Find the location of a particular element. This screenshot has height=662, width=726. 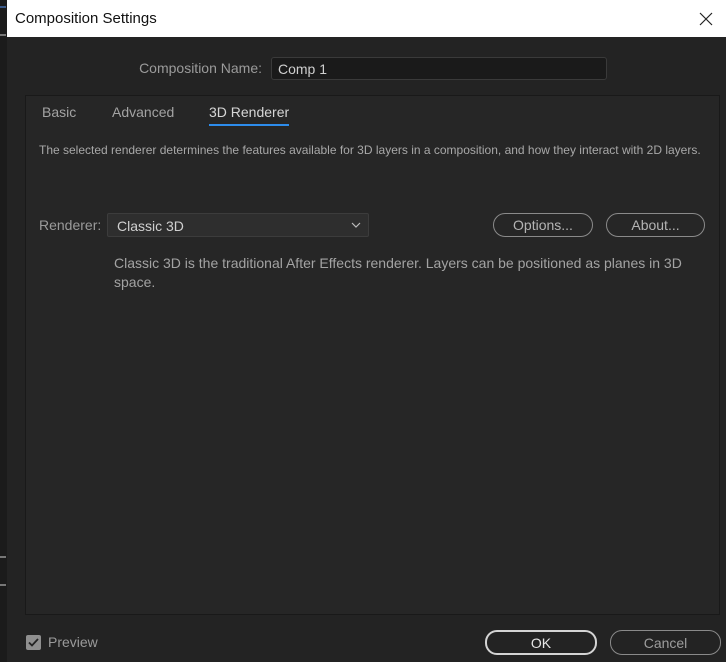

dialog-title: Composition Settings is located at coordinates (86, 18).